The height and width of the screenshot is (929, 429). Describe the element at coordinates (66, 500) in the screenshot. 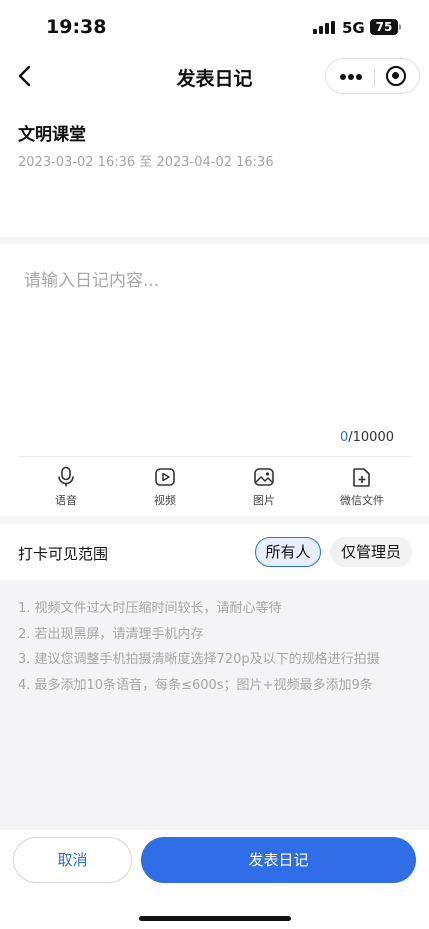

I see `voice-label: 语音` at that location.